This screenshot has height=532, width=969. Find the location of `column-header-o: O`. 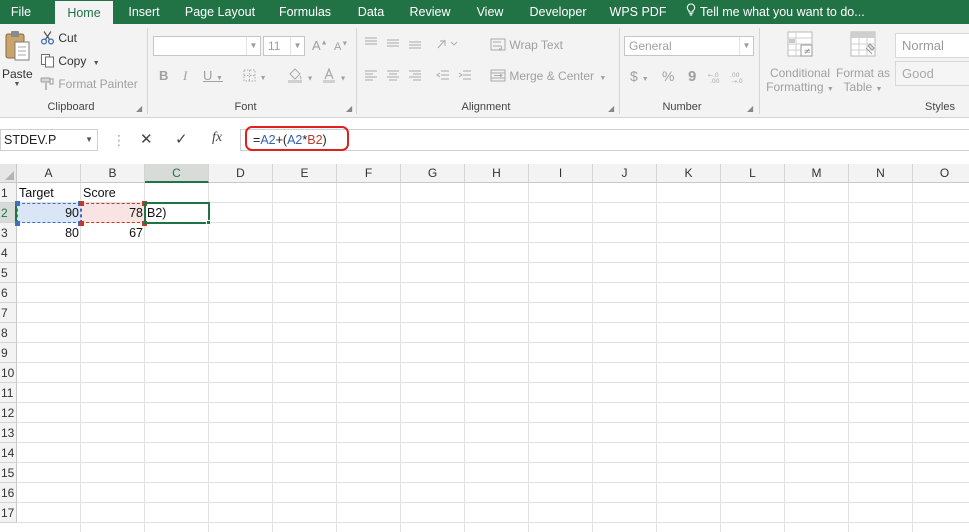

column-header-o: O is located at coordinates (941, 173).